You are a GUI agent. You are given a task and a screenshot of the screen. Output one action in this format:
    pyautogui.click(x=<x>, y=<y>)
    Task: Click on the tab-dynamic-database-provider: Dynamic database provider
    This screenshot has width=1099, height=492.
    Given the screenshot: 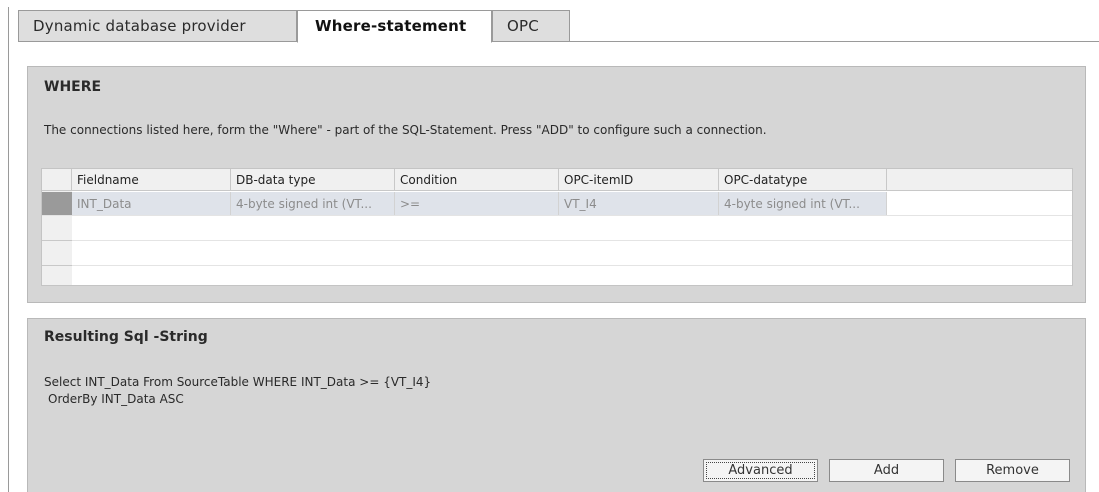 What is the action you would take?
    pyautogui.click(x=157, y=26)
    